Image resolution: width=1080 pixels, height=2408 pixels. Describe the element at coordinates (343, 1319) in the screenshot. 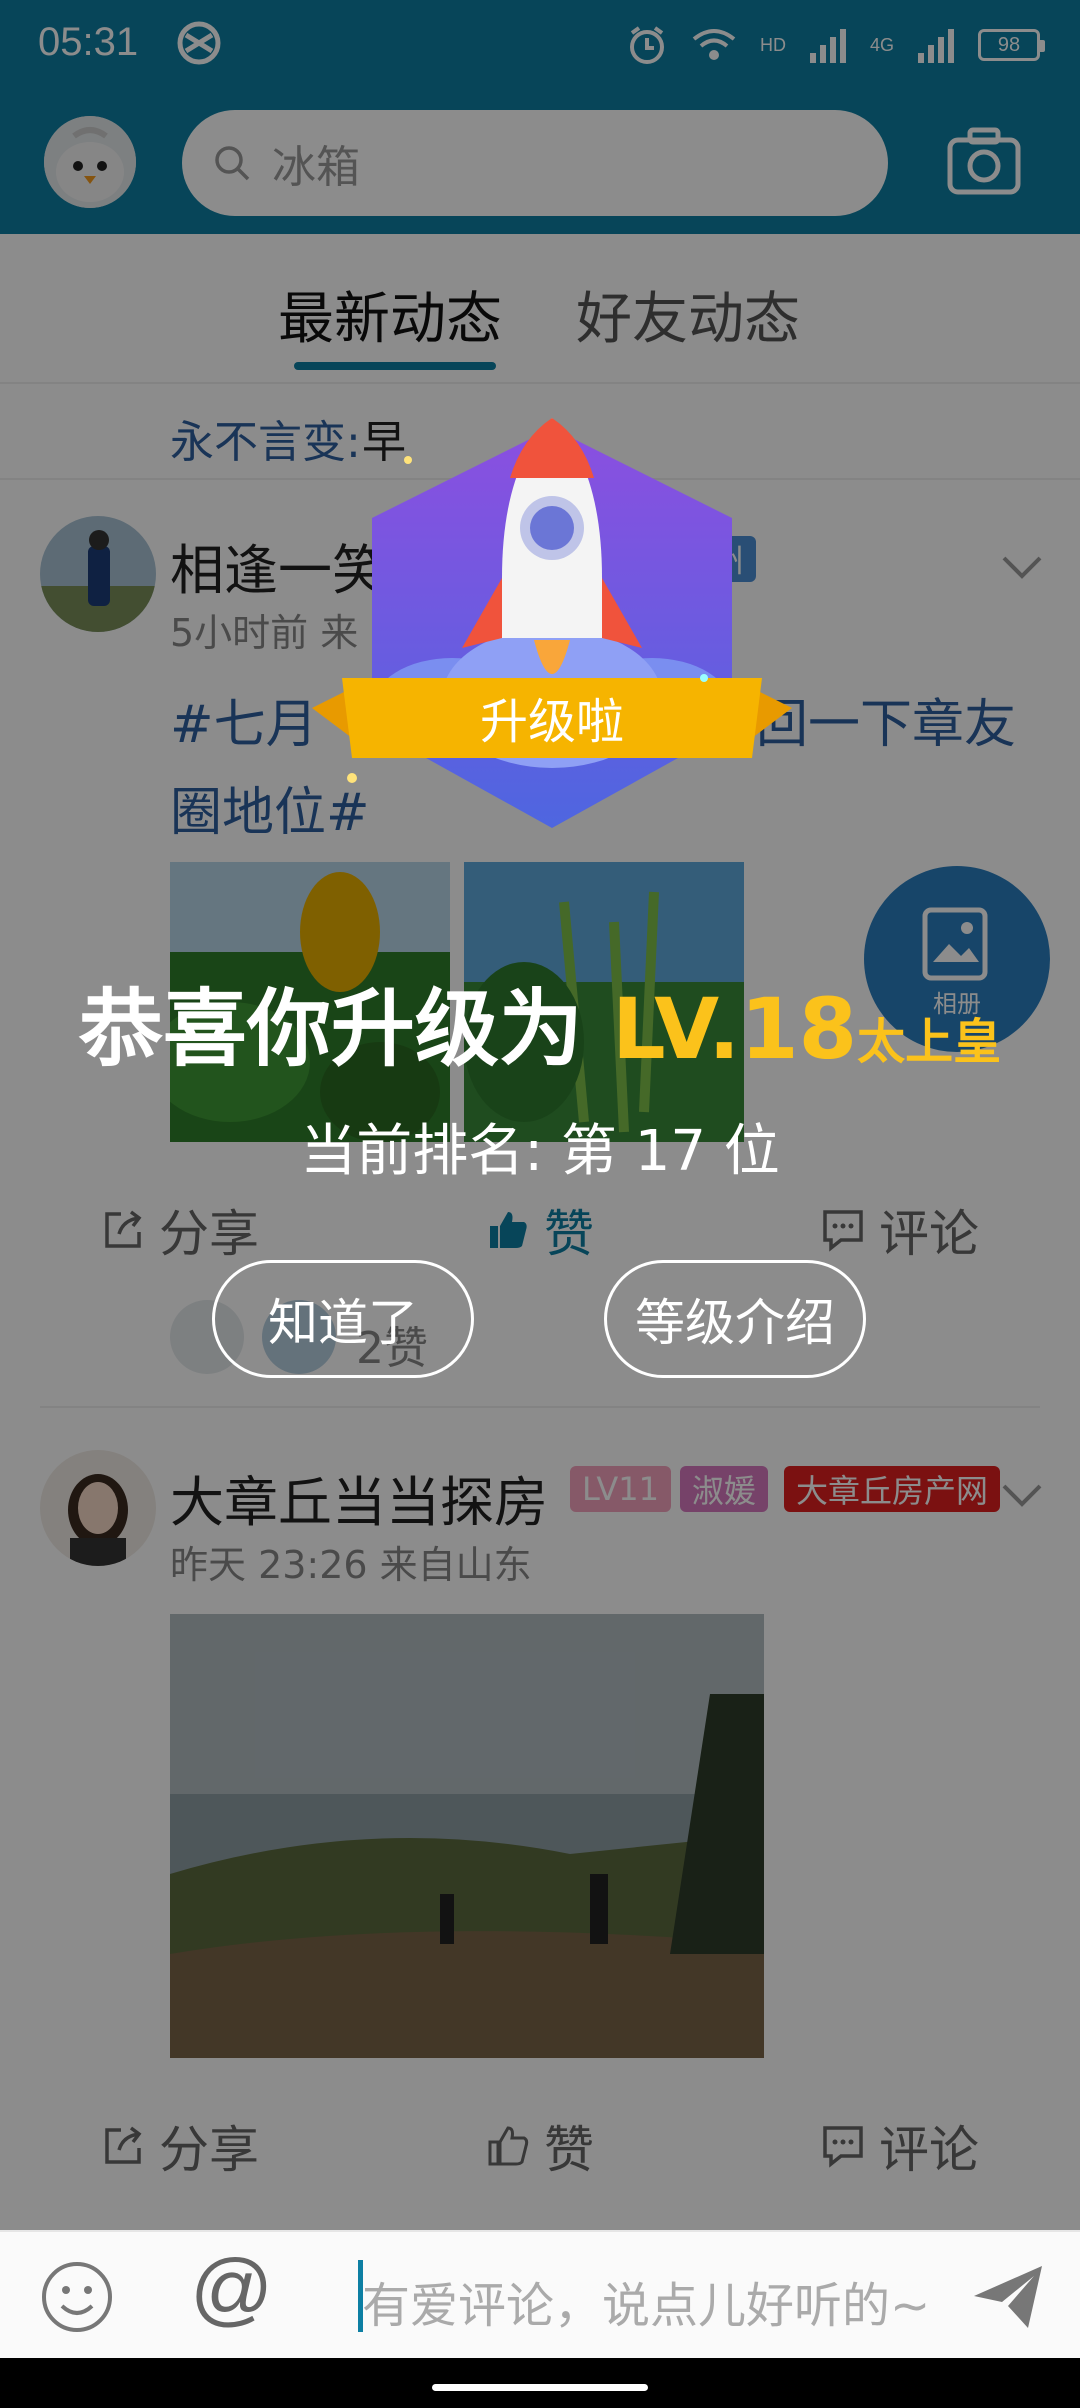

I see `ok-button: 知道了` at that location.